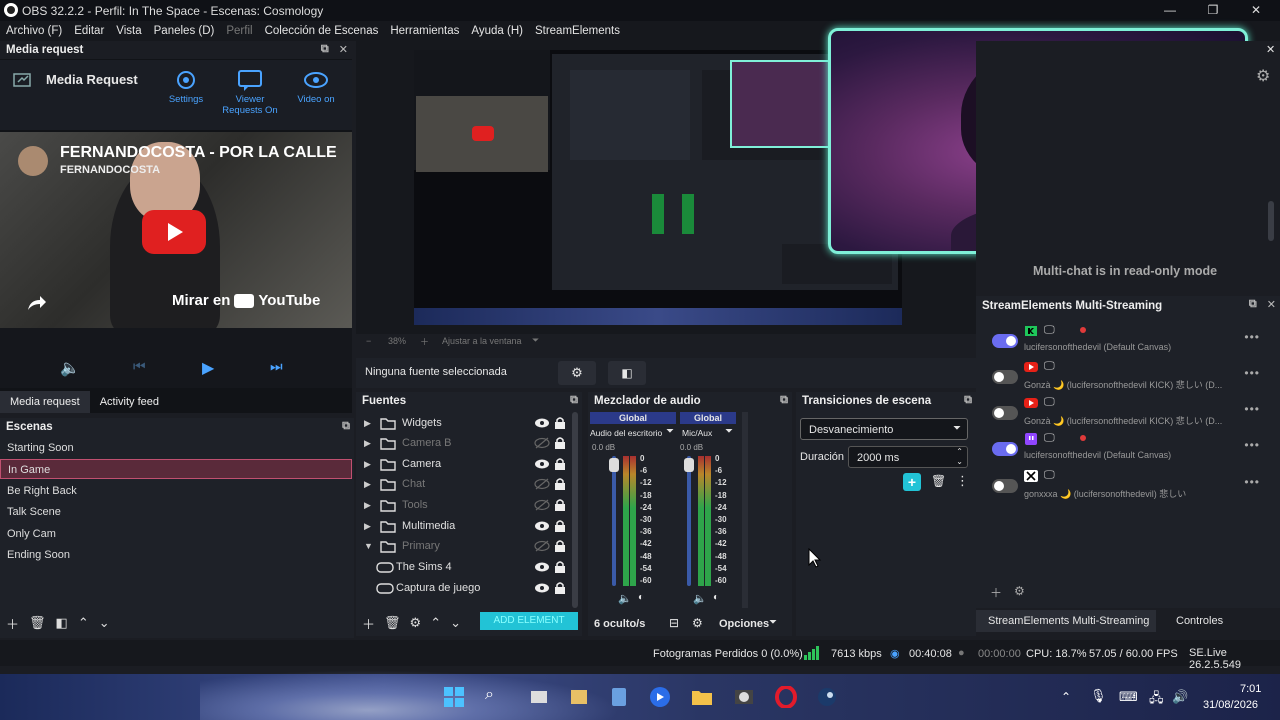 Image resolution: width=1280 pixels, height=720 pixels. Describe the element at coordinates (674, 623) in the screenshot. I see `mixer-layout-icon: ⊟` at that location.